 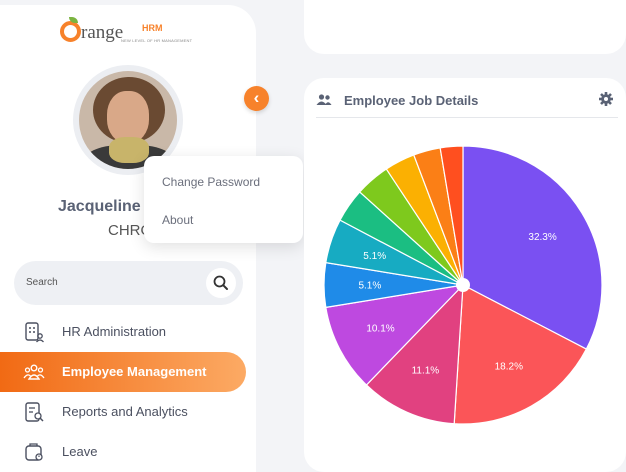 I want to click on pie-label-1: 18.2%, so click(x=509, y=367).